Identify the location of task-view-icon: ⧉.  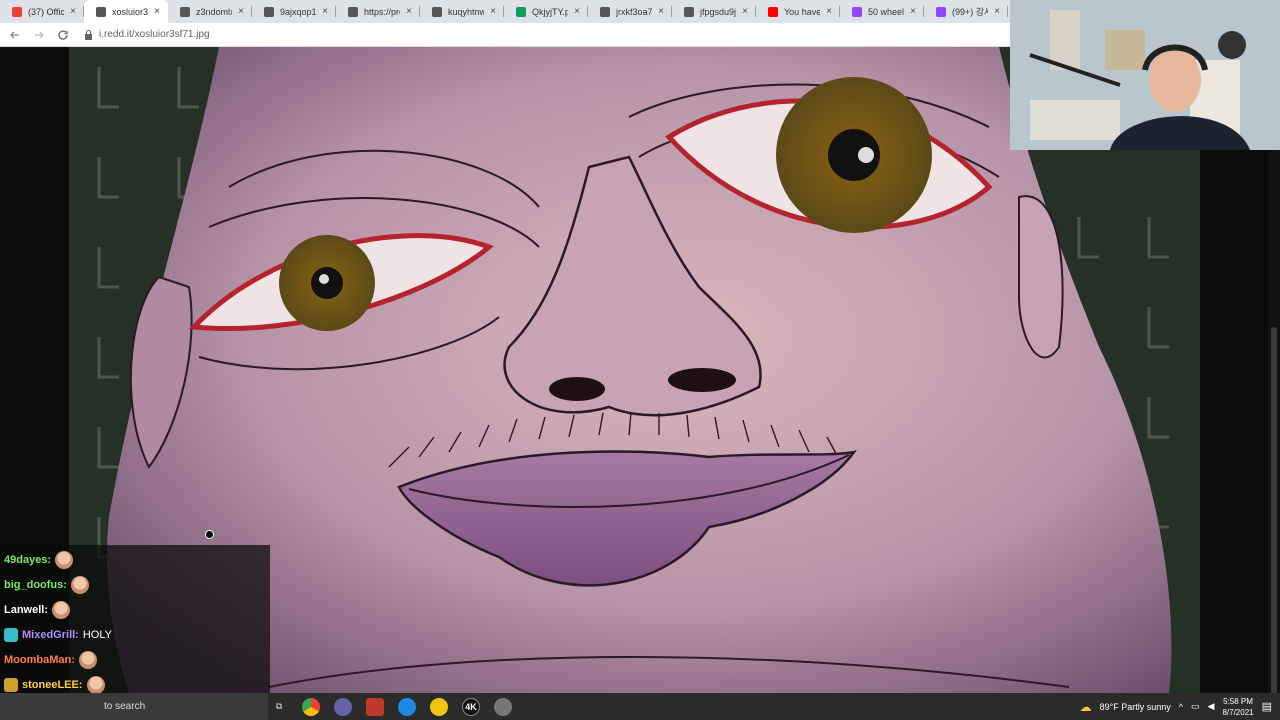
(279, 707).